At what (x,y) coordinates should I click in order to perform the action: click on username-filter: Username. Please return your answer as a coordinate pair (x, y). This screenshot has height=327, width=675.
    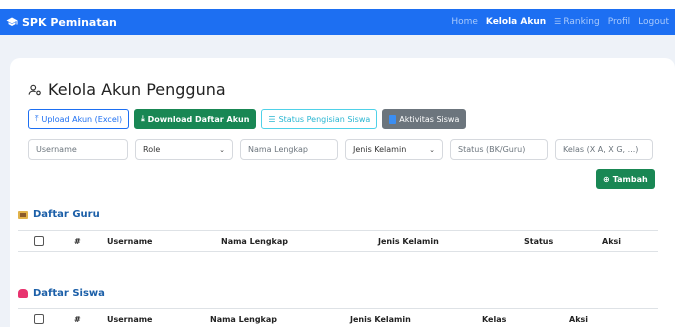
    Looking at the image, I should click on (78, 149).